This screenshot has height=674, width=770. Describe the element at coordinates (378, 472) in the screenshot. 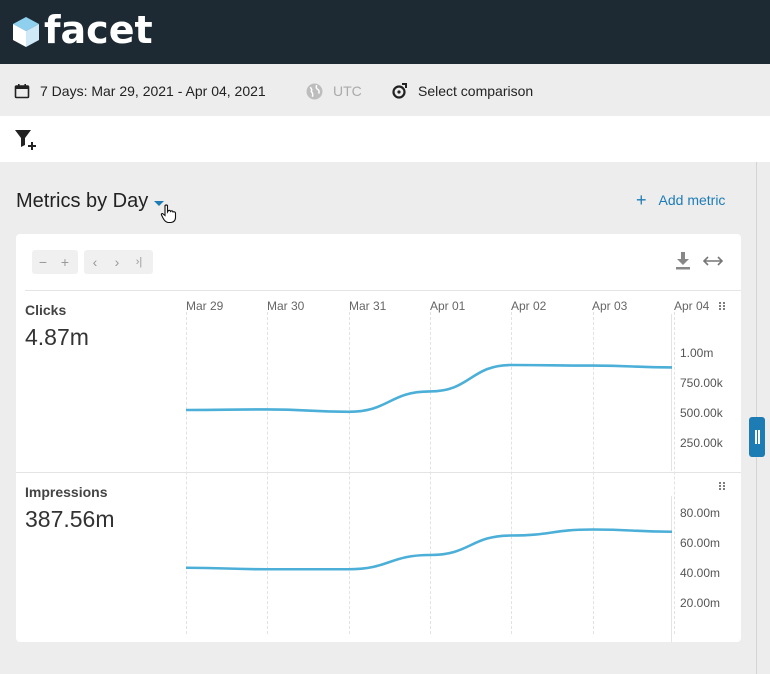

I see `row-divider` at that location.